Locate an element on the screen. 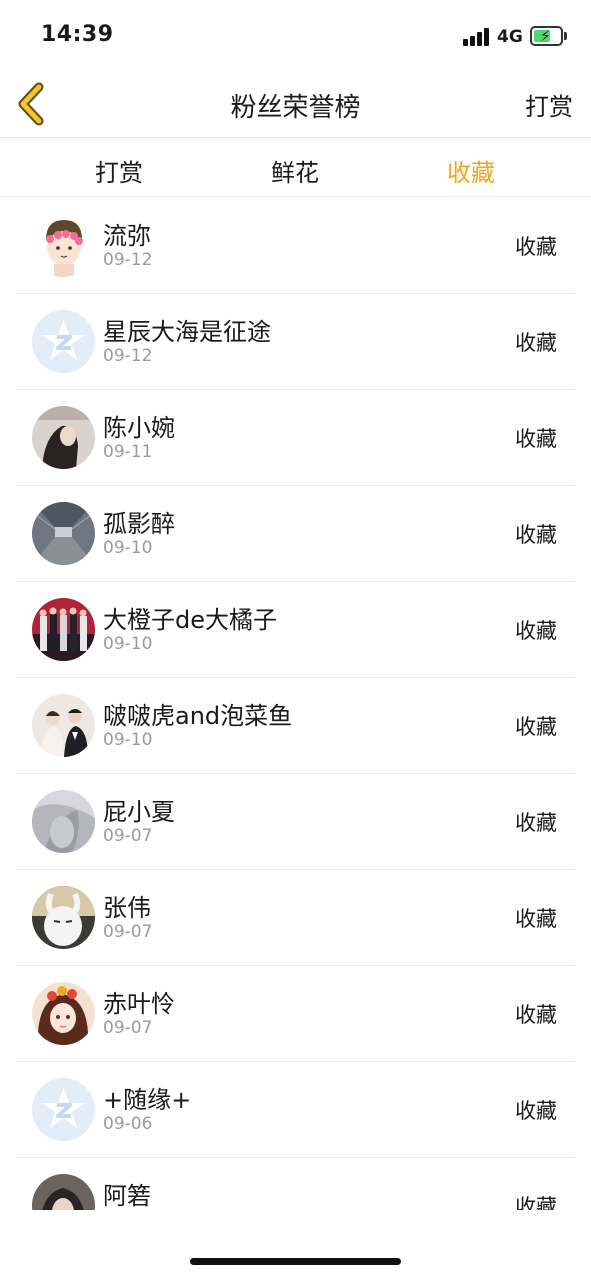 The width and height of the screenshot is (591, 1280). battery-icon: ⚡ is located at coordinates (546, 36).